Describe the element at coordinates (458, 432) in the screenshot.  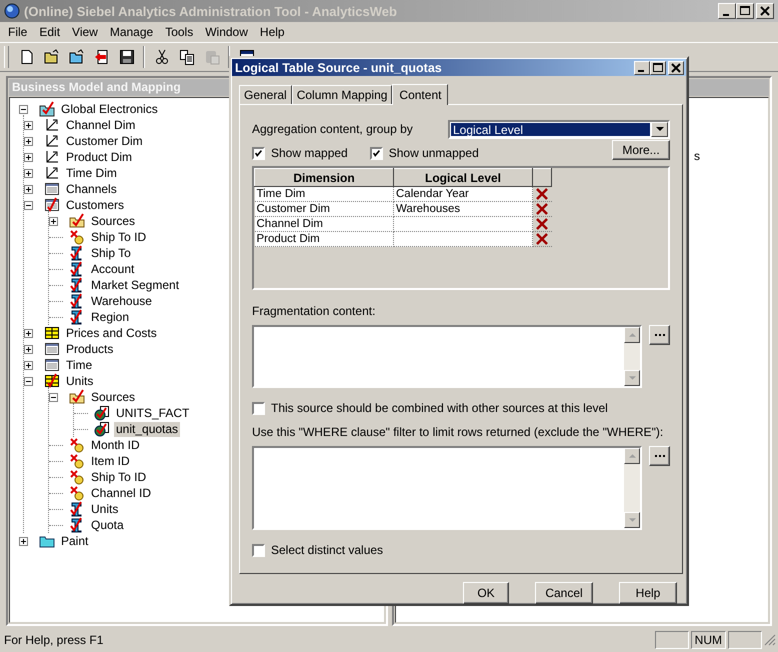
I see `field-label: Use this "WHERE clause" filter to limit rows returned (exclude the "WHERE"):` at that location.